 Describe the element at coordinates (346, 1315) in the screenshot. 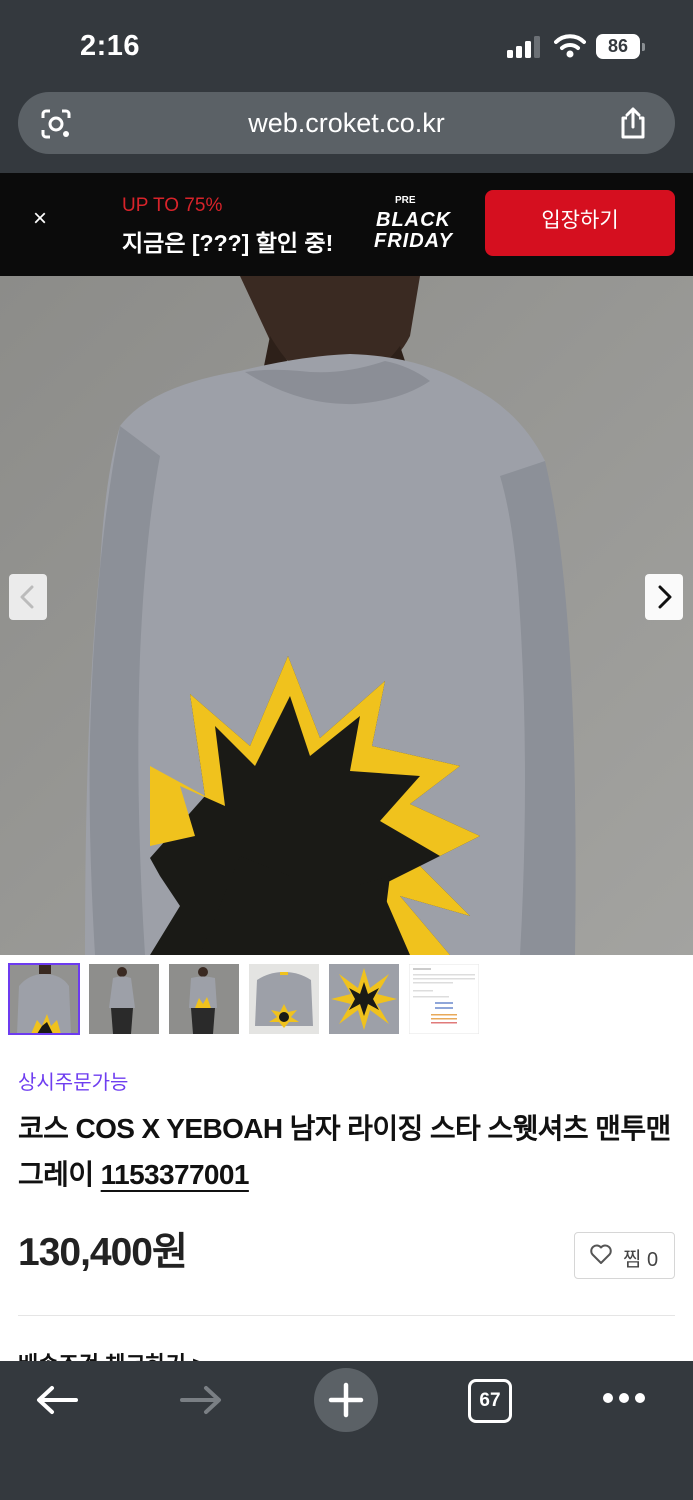

I see `section-divider` at that location.